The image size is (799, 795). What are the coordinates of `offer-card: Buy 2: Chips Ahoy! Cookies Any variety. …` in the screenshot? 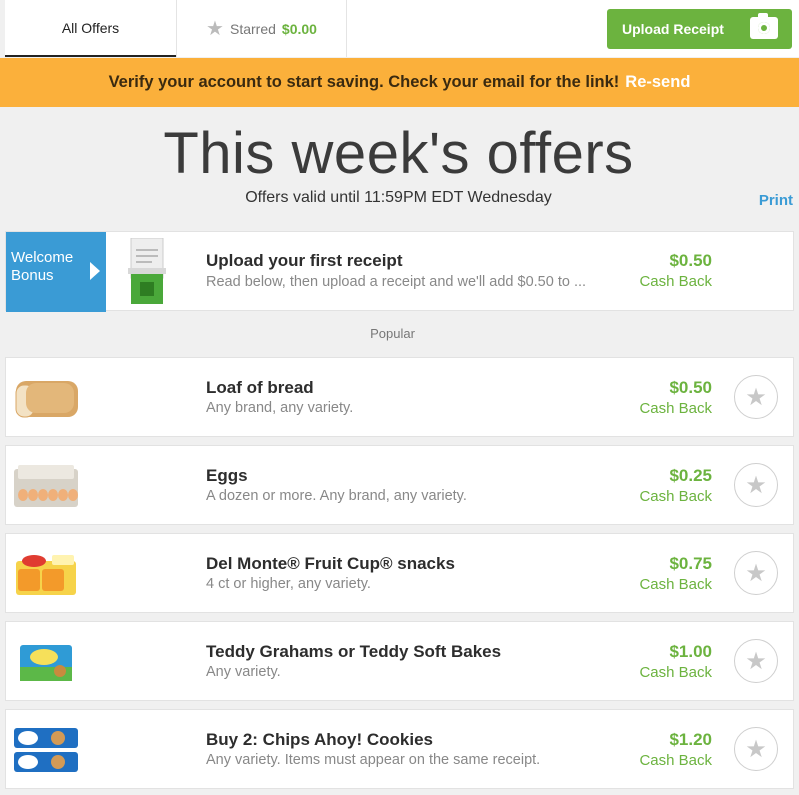 It's located at (399, 749).